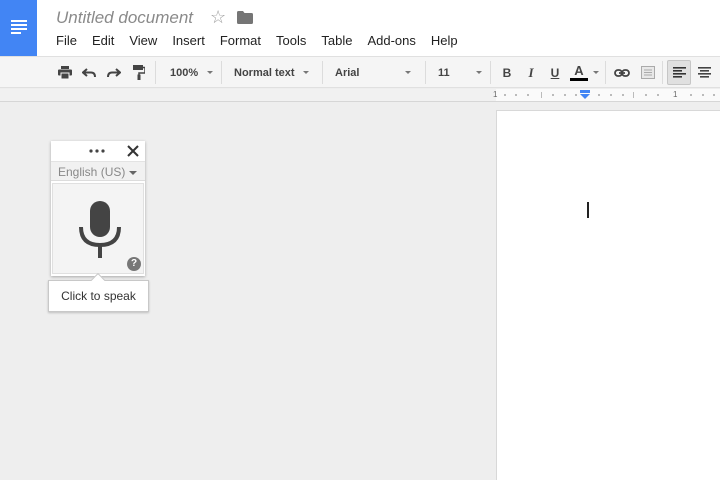 This screenshot has height=480, width=720. Describe the element at coordinates (240, 41) in the screenshot. I see `menu-format: Format` at that location.